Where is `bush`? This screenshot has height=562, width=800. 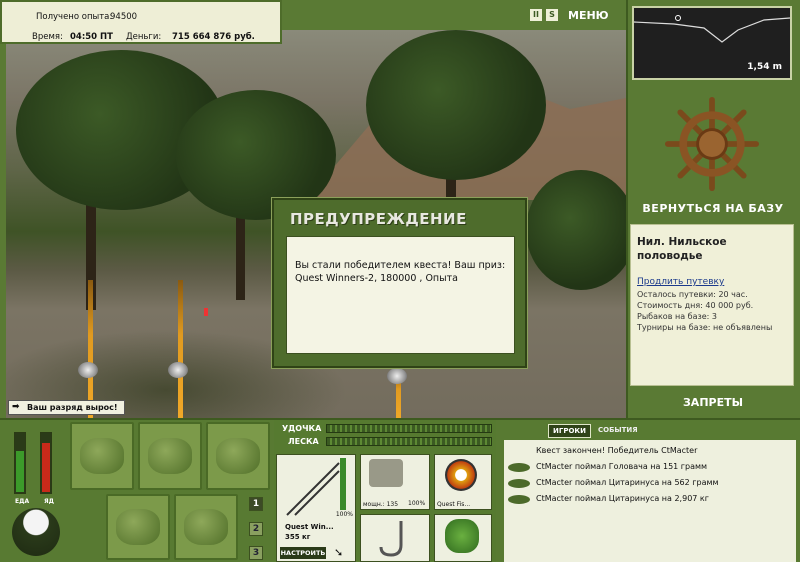
bush is located at coordinates (576, 230).